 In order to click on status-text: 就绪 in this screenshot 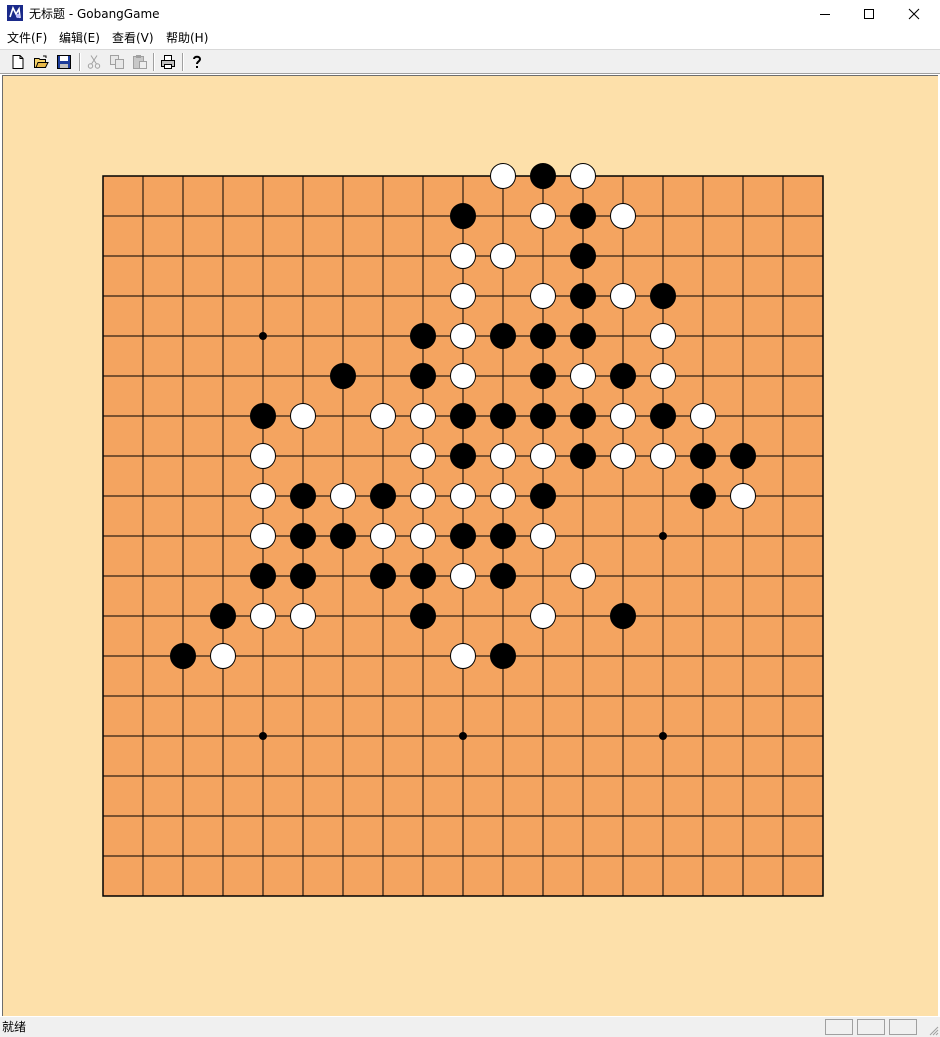, I will do `click(14, 1027)`.